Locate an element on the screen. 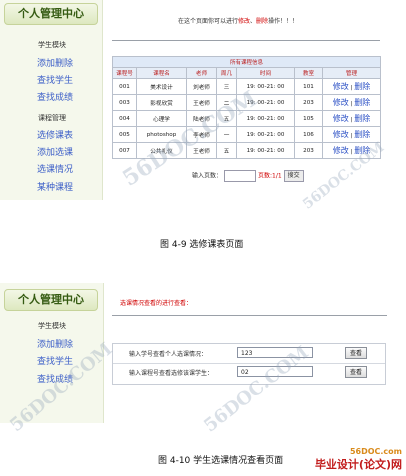 Image resolution: width=406 pixels, height=476 pixels. query-label-course: 输入课程号查看选修该课学生： is located at coordinates (171, 373).